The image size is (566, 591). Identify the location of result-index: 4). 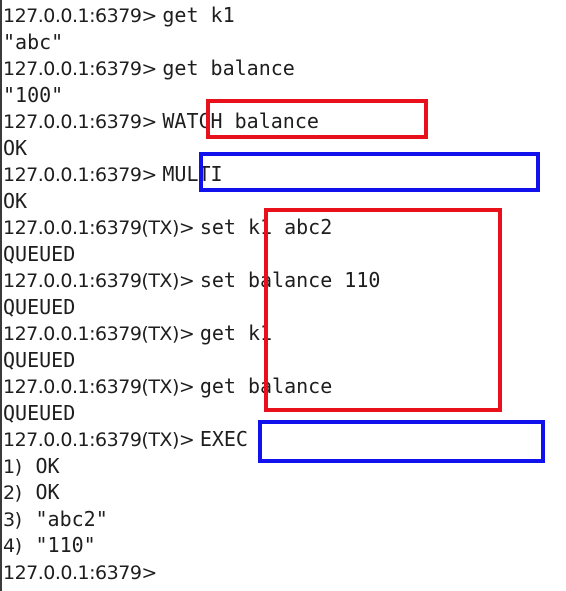
(12, 546).